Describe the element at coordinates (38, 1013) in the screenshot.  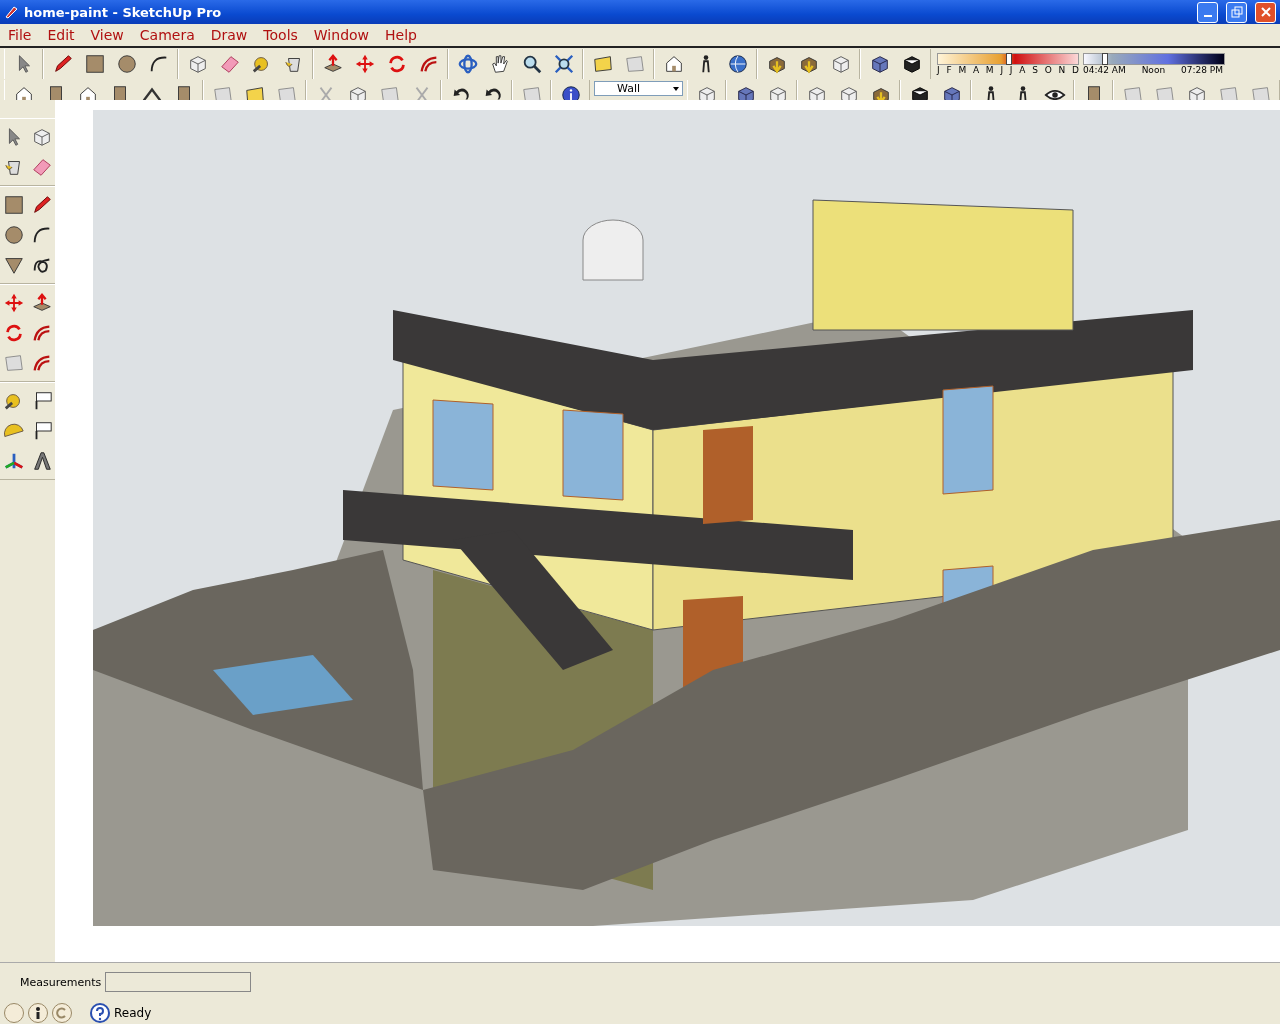
I see `credits-icon` at that location.